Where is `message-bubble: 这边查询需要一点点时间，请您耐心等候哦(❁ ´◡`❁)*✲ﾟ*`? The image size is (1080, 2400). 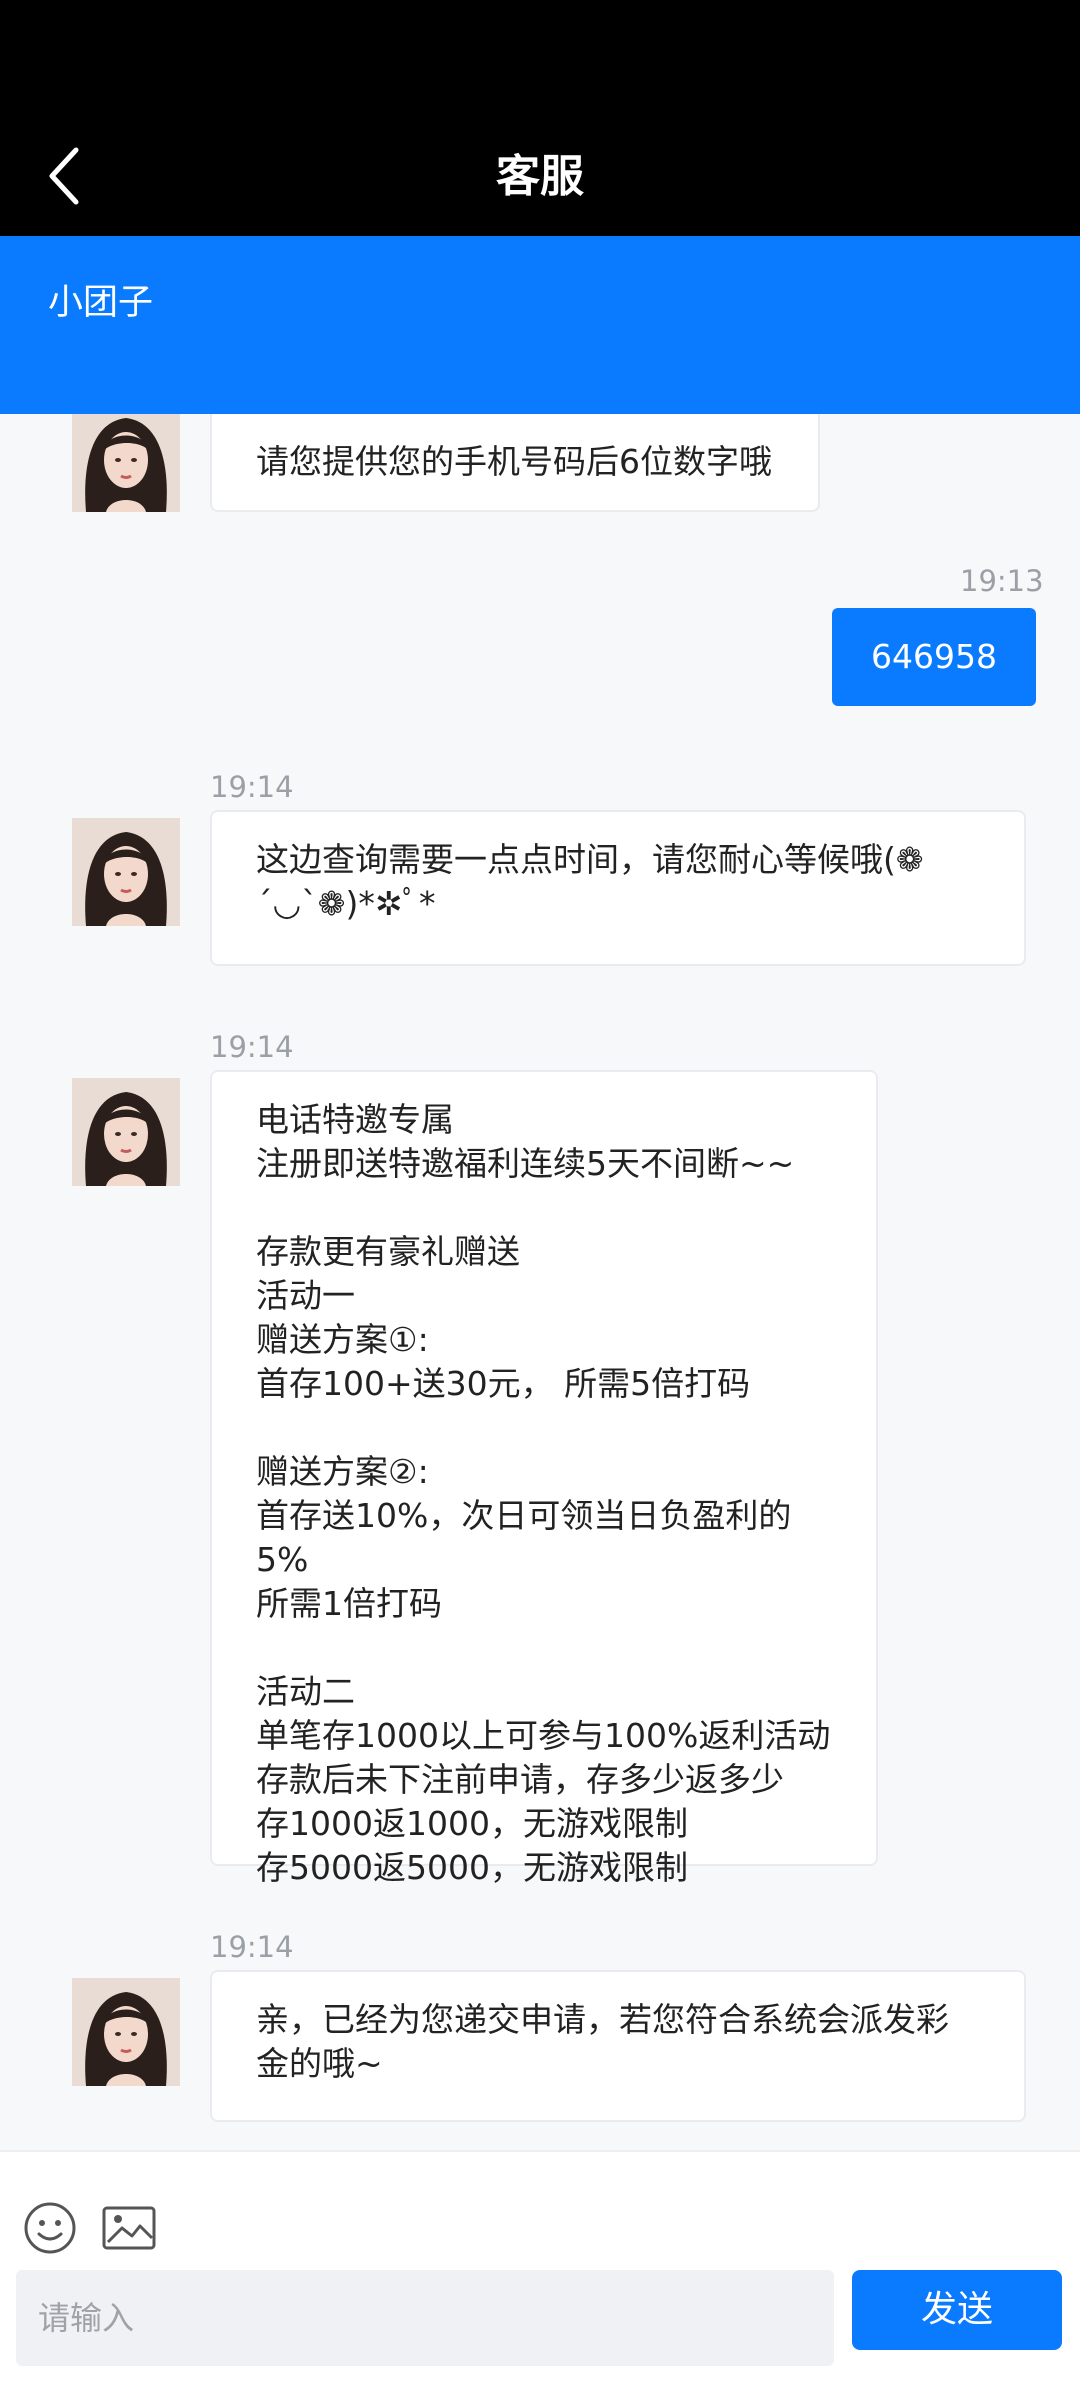 message-bubble: 这边查询需要一点点时间，请您耐心等候哦(❁ ´◡`❁)*✲ﾟ* is located at coordinates (618, 888).